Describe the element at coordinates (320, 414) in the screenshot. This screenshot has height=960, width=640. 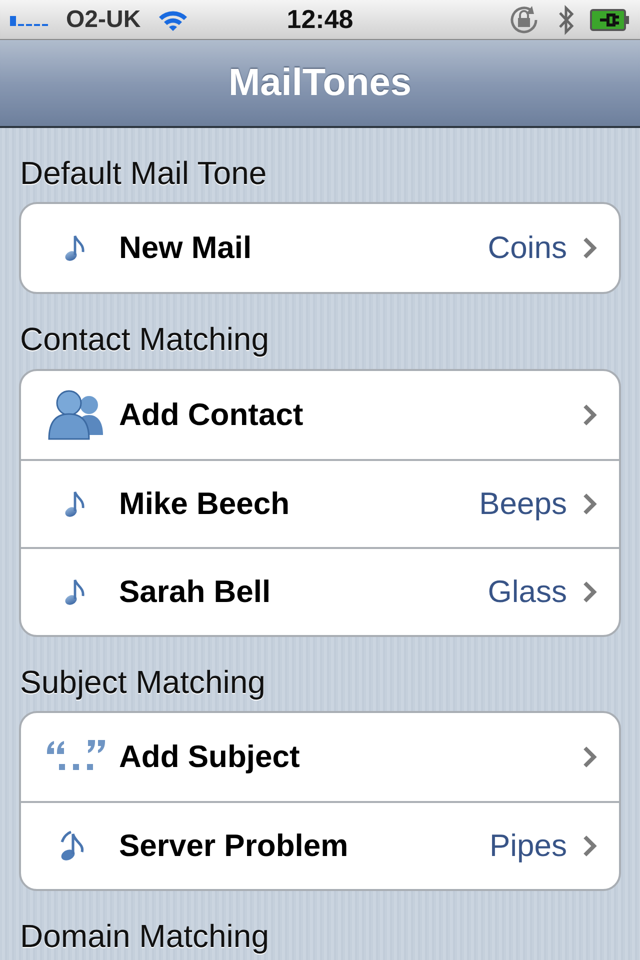
I see `table-row: Add Contact` at that location.